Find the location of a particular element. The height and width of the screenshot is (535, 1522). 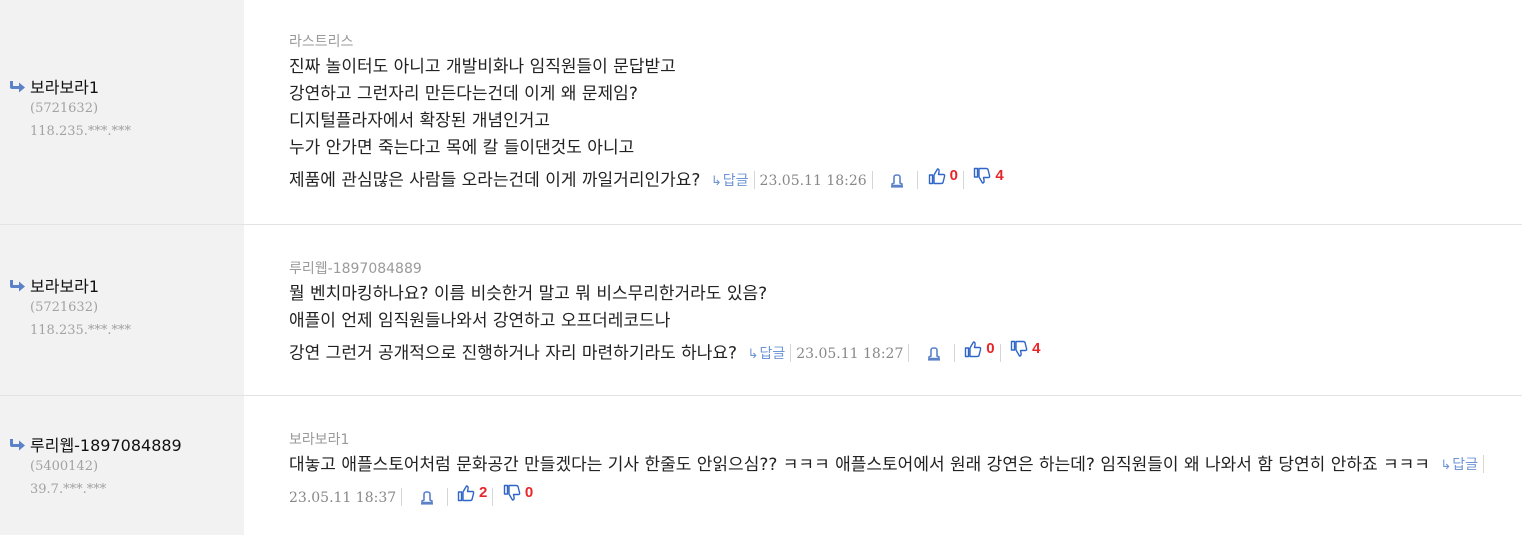

comment-date: 23.05.11 18:26 is located at coordinates (813, 180).